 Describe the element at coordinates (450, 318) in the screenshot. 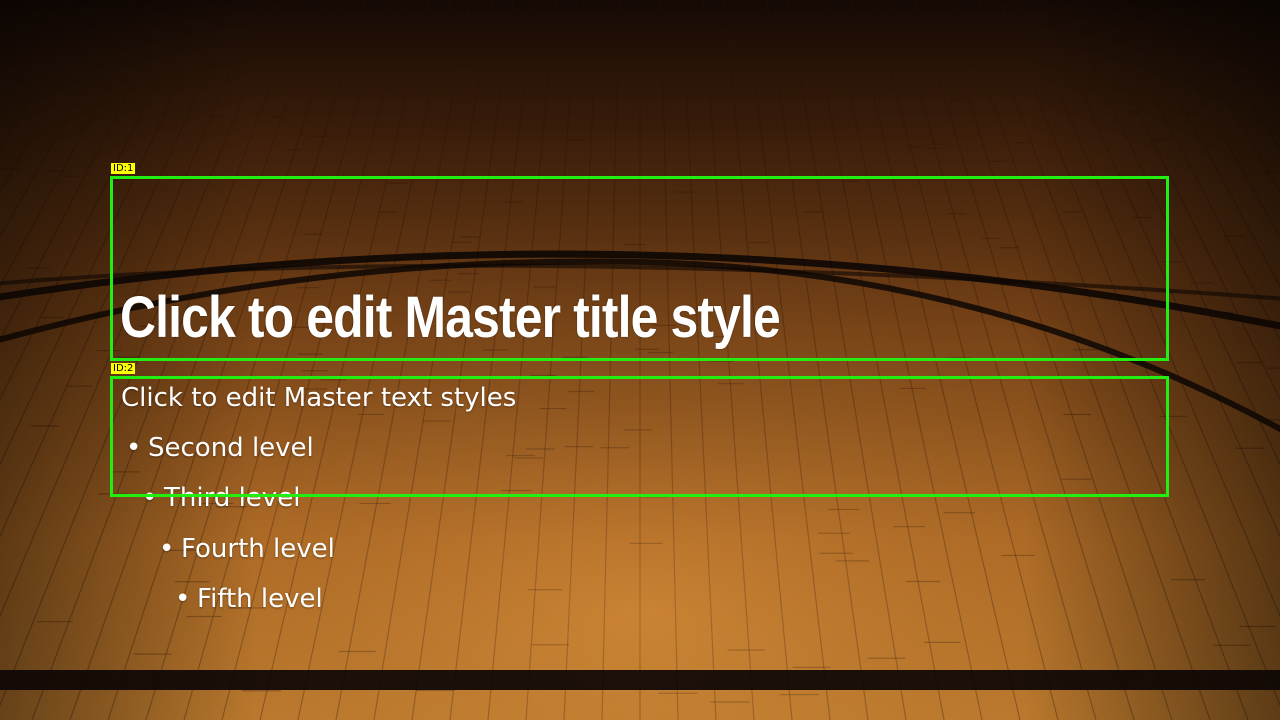

I see `slide-title: Click to edit Master title style` at that location.